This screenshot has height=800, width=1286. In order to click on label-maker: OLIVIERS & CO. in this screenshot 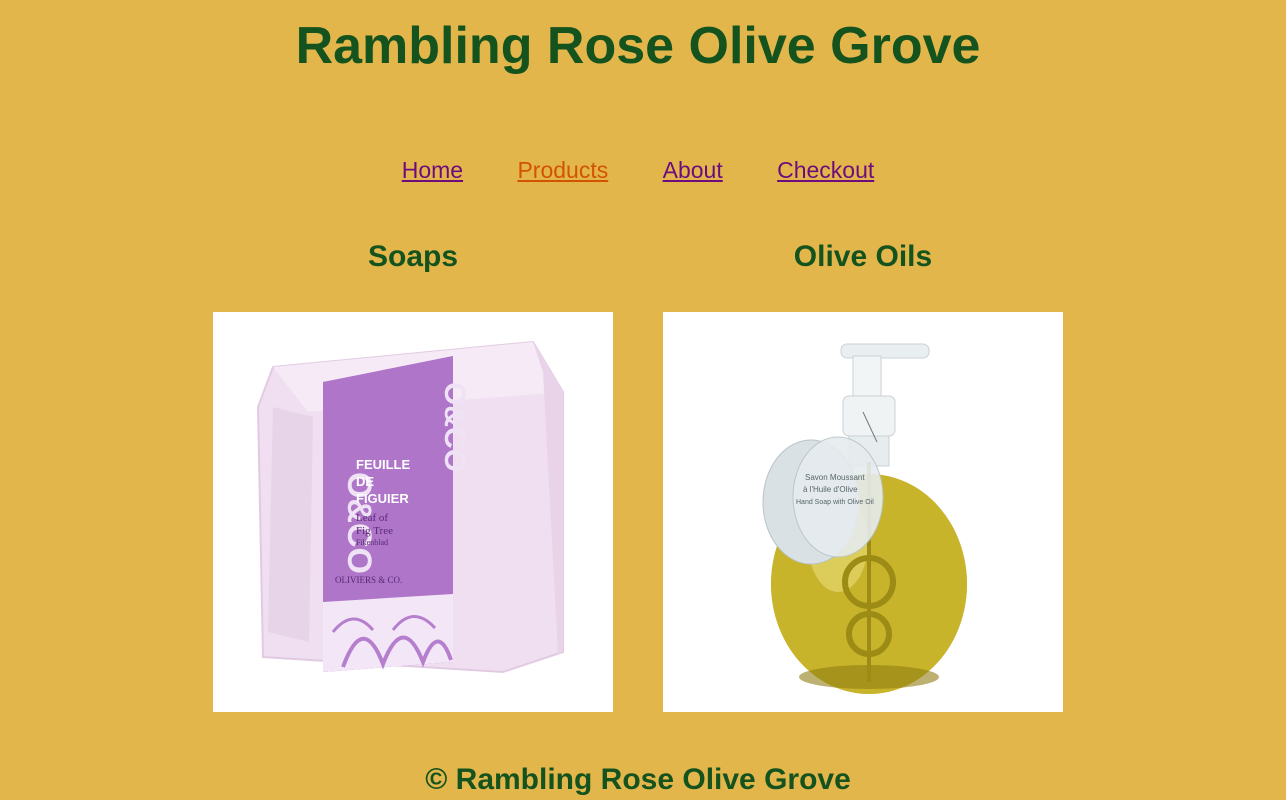, I will do `click(368, 580)`.